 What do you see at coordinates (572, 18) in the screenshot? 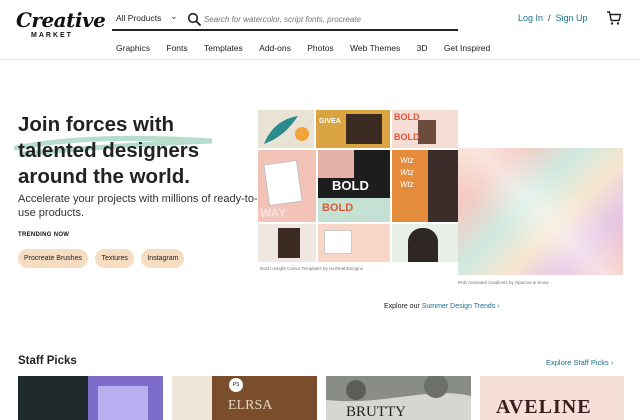
I see `signup-link: Sign Up` at bounding box center [572, 18].